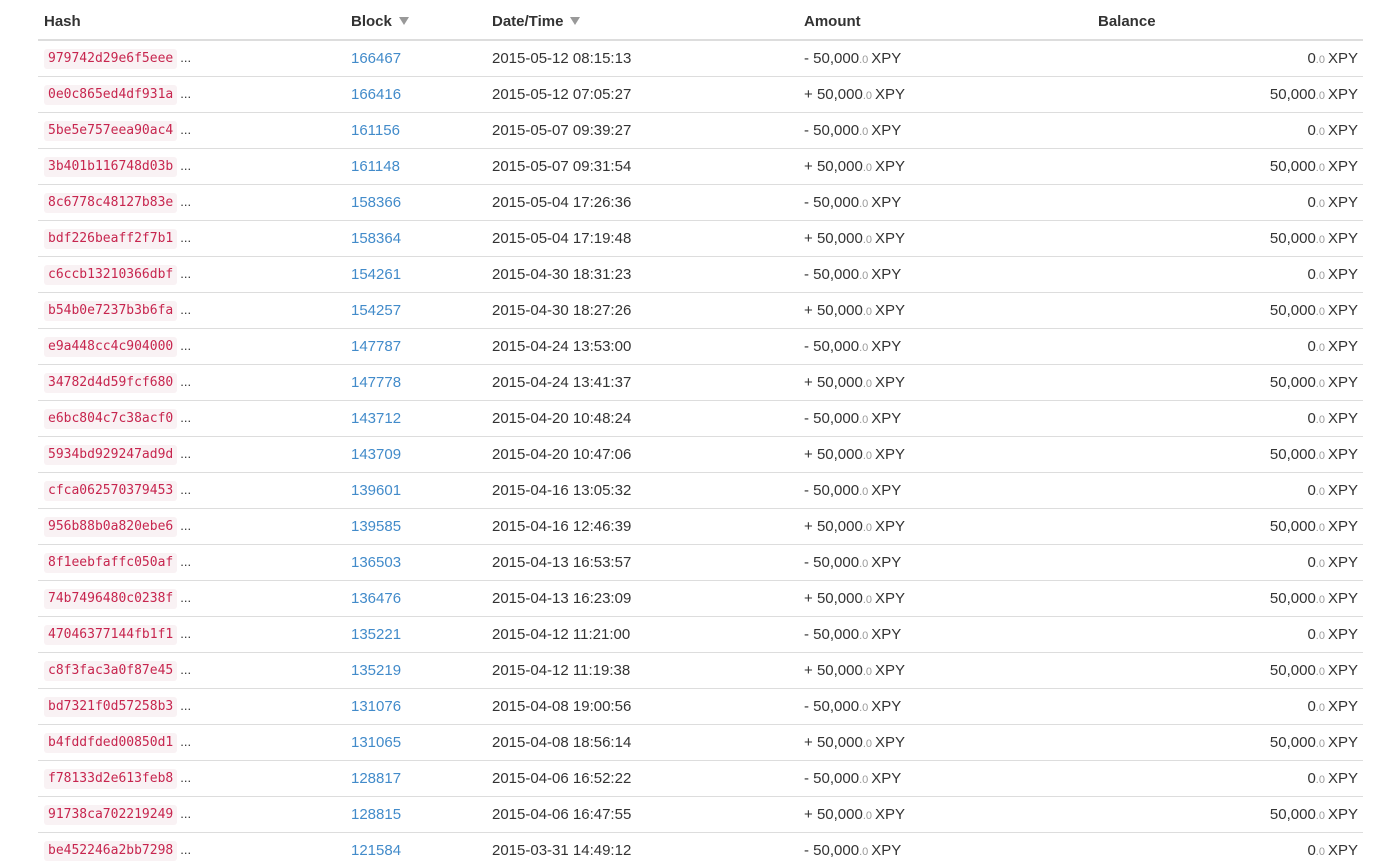  What do you see at coordinates (111, 742) in the screenshot?
I see `tx-hash-link: b4fddfded00850d1` at bounding box center [111, 742].